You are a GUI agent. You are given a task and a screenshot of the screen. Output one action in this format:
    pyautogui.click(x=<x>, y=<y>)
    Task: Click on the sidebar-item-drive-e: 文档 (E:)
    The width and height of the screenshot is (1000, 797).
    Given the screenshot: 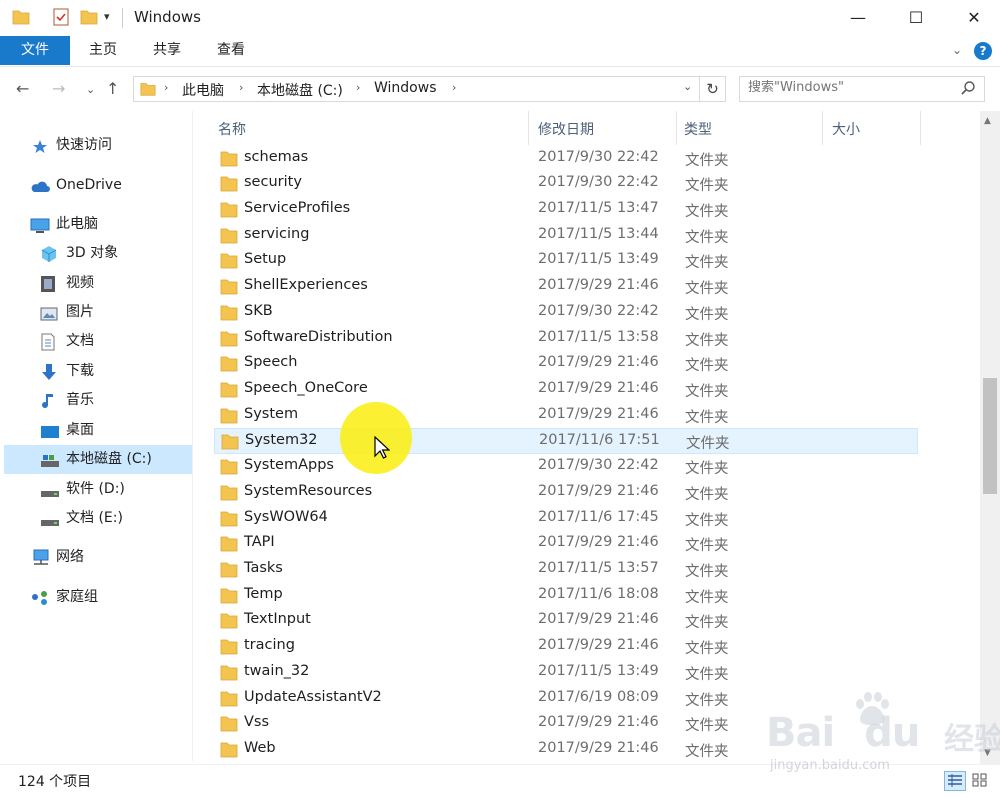 What is the action you would take?
    pyautogui.click(x=115, y=518)
    